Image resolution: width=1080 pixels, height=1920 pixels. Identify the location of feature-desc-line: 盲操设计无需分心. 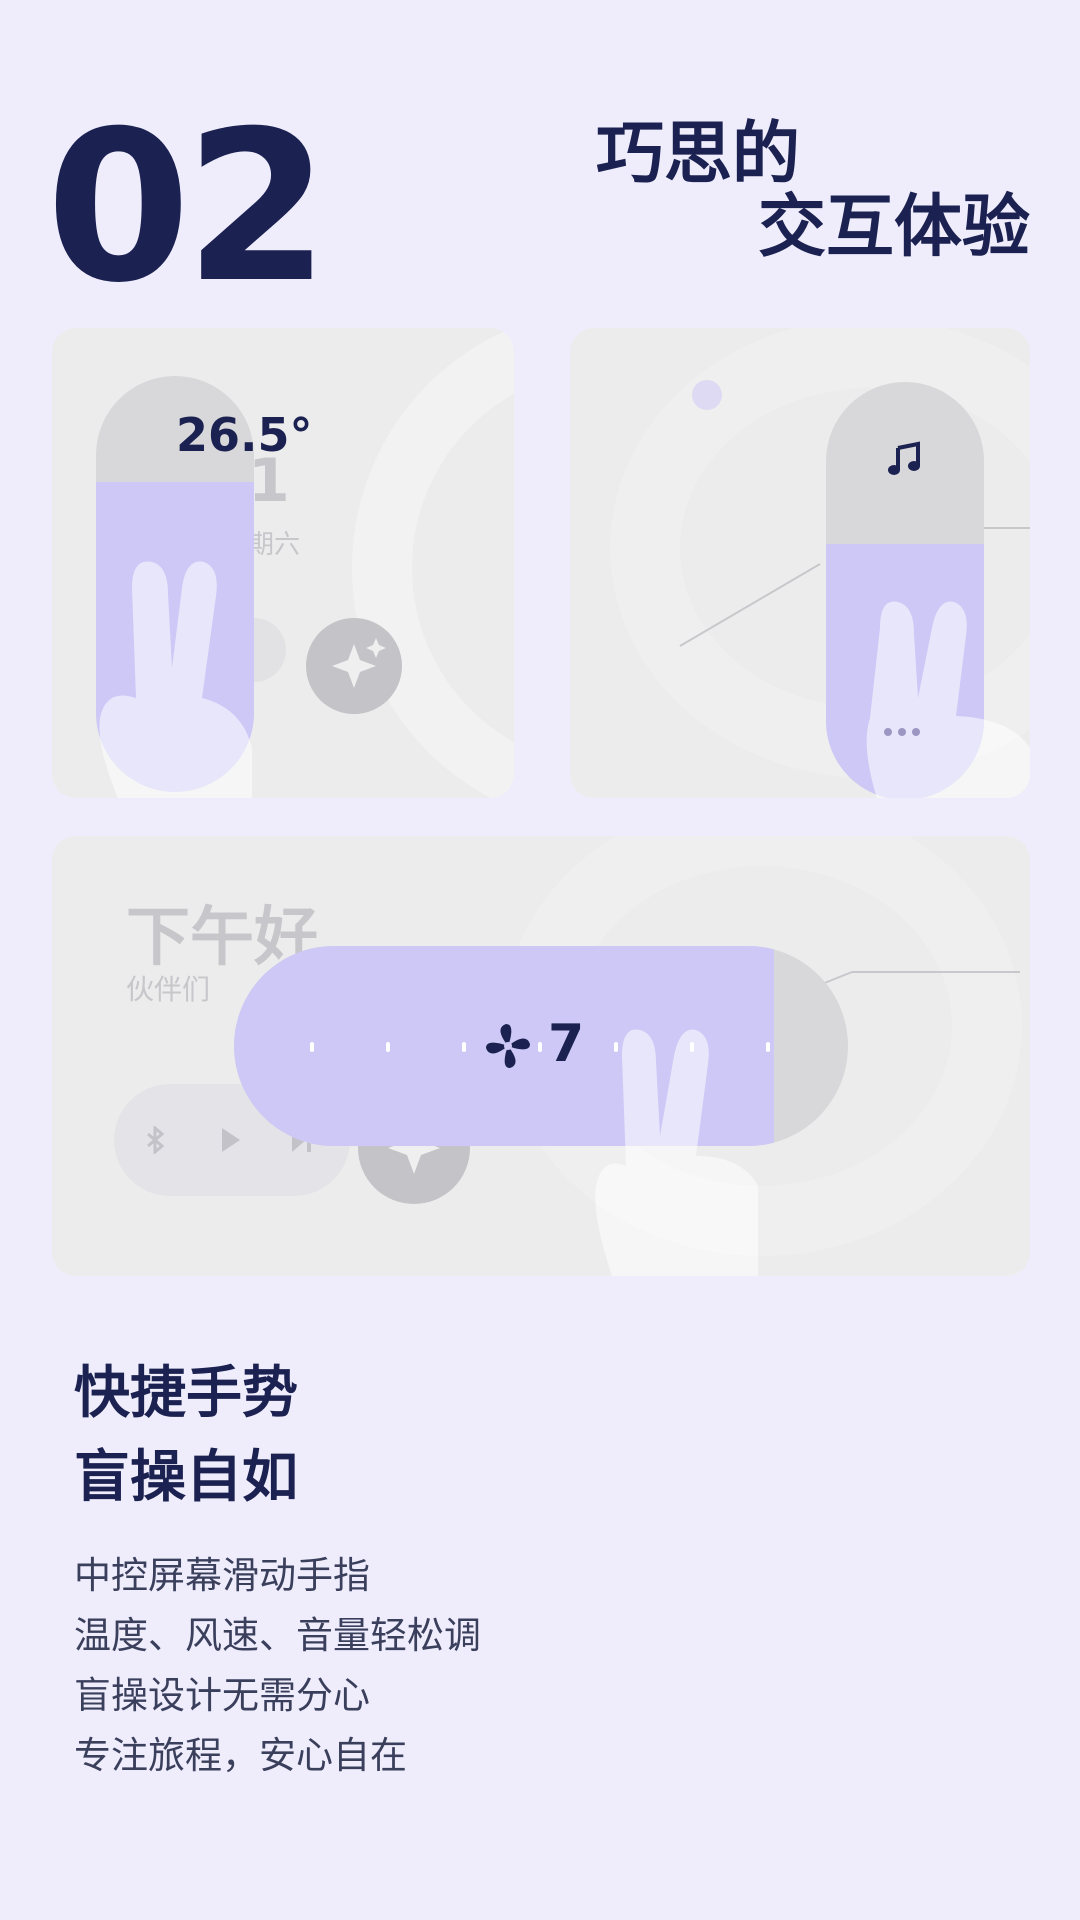
(222, 1695).